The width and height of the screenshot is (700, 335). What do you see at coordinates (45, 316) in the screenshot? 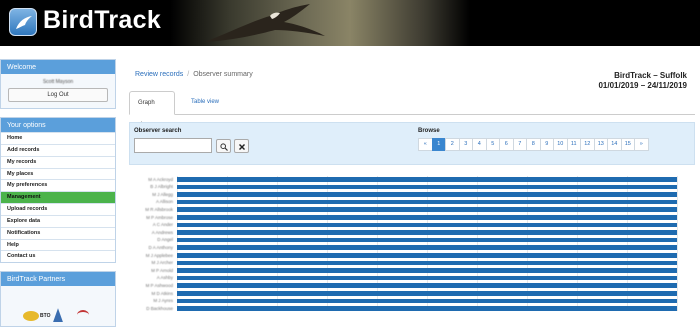
I see `bto-logo-text: BTO` at bounding box center [45, 316].